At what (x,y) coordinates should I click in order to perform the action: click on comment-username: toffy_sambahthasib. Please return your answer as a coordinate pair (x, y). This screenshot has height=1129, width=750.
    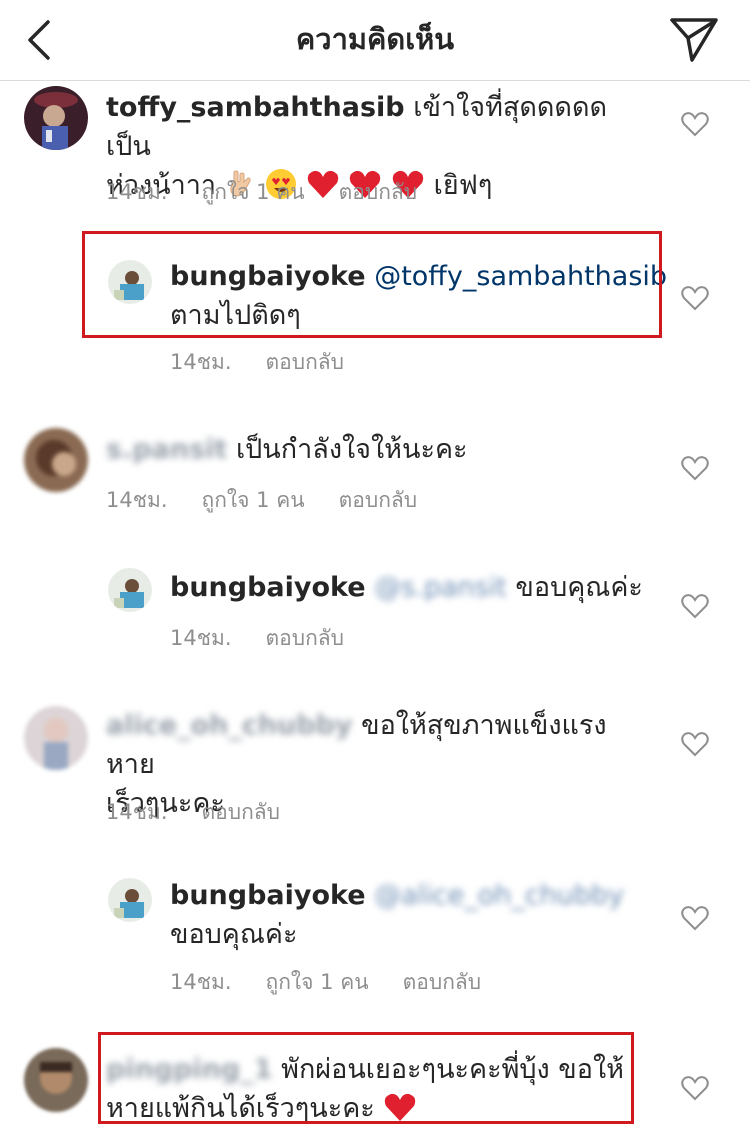
    Looking at the image, I should click on (255, 107).